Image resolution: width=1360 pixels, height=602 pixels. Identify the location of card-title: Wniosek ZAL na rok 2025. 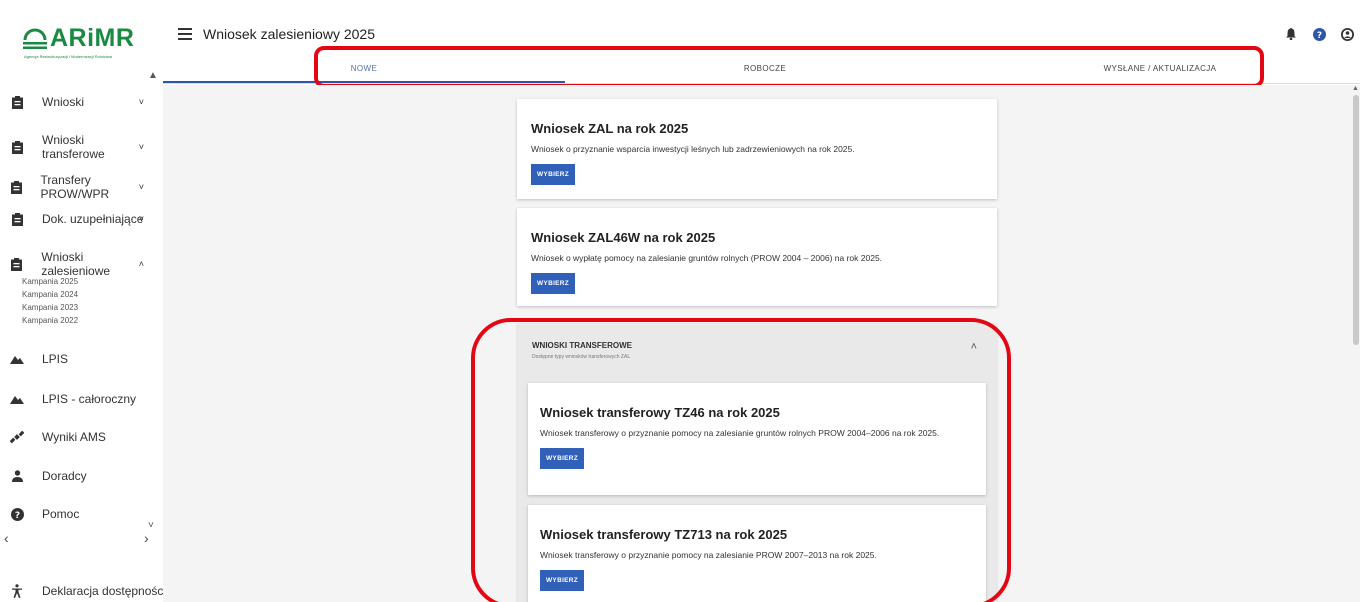
(610, 128).